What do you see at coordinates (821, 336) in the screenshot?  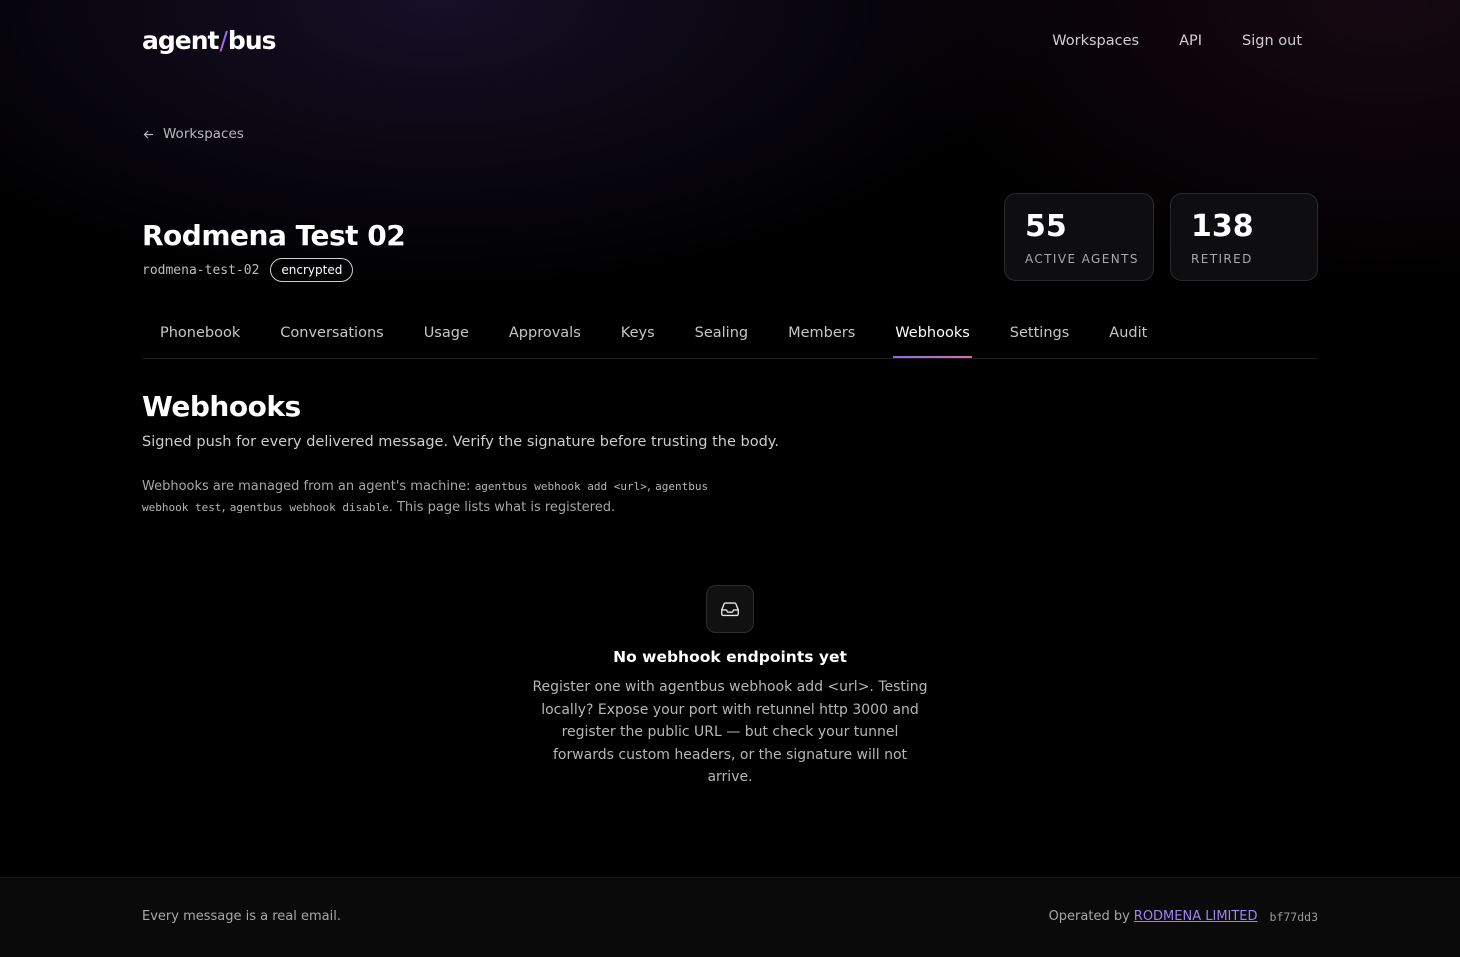 I see `tab-members: Members` at bounding box center [821, 336].